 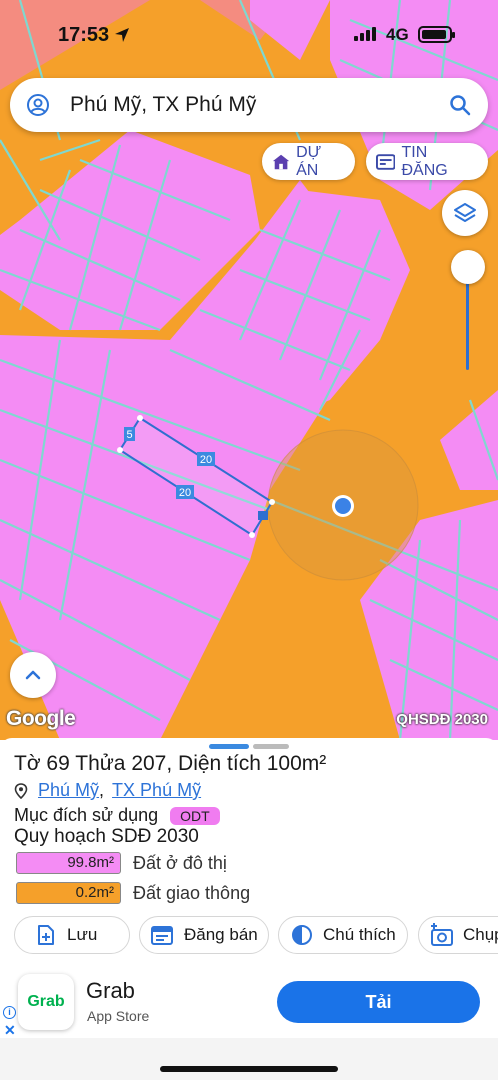 I want to click on parcel-address: Phú Mỹ , TX Phú Mỹ, so click(x=107, y=790).